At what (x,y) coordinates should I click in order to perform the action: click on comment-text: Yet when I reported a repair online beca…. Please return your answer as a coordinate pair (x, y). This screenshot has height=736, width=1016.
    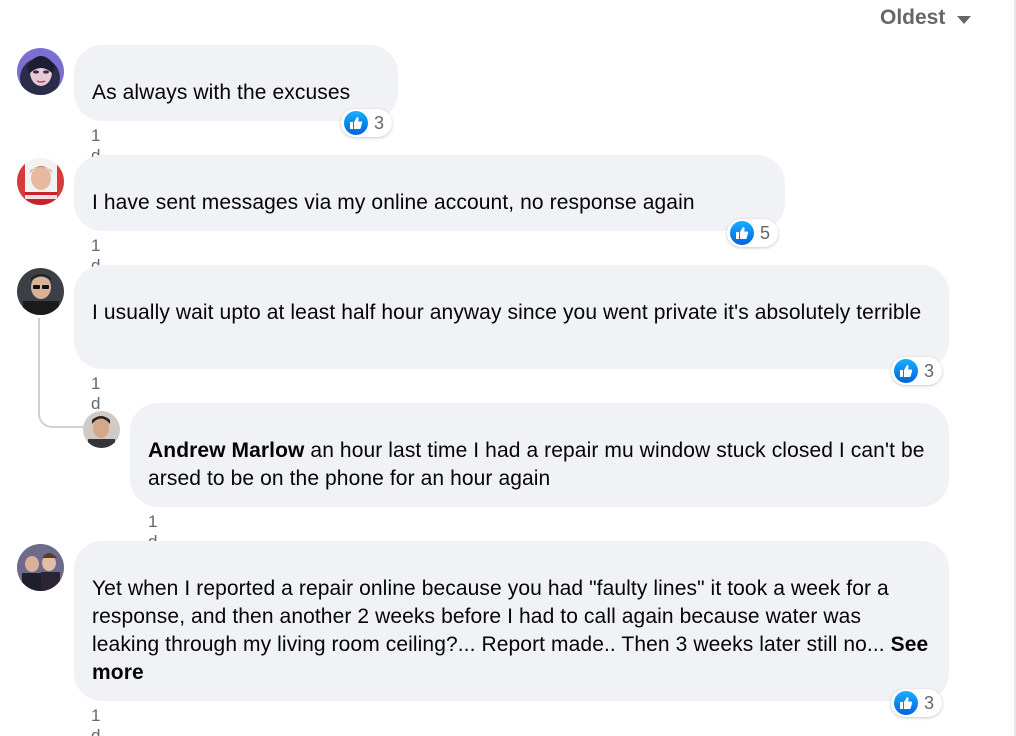
    Looking at the image, I should click on (490, 616).